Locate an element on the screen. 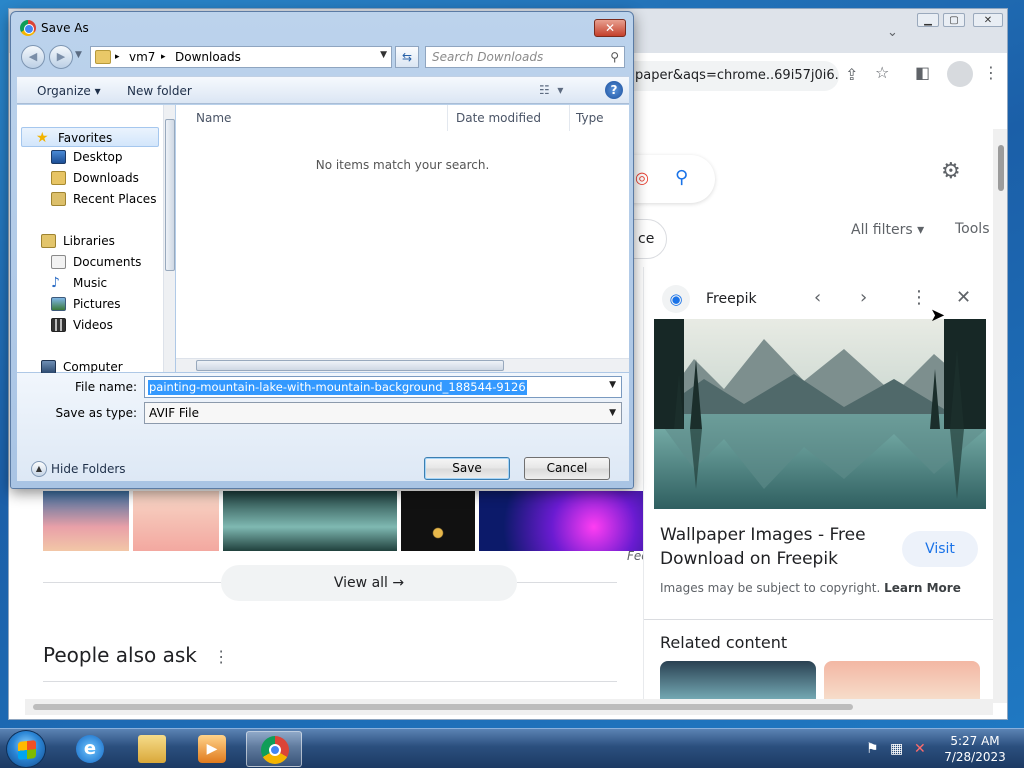 The width and height of the screenshot is (1024, 768). taskbar-media-player: ▶ is located at coordinates (212, 749).